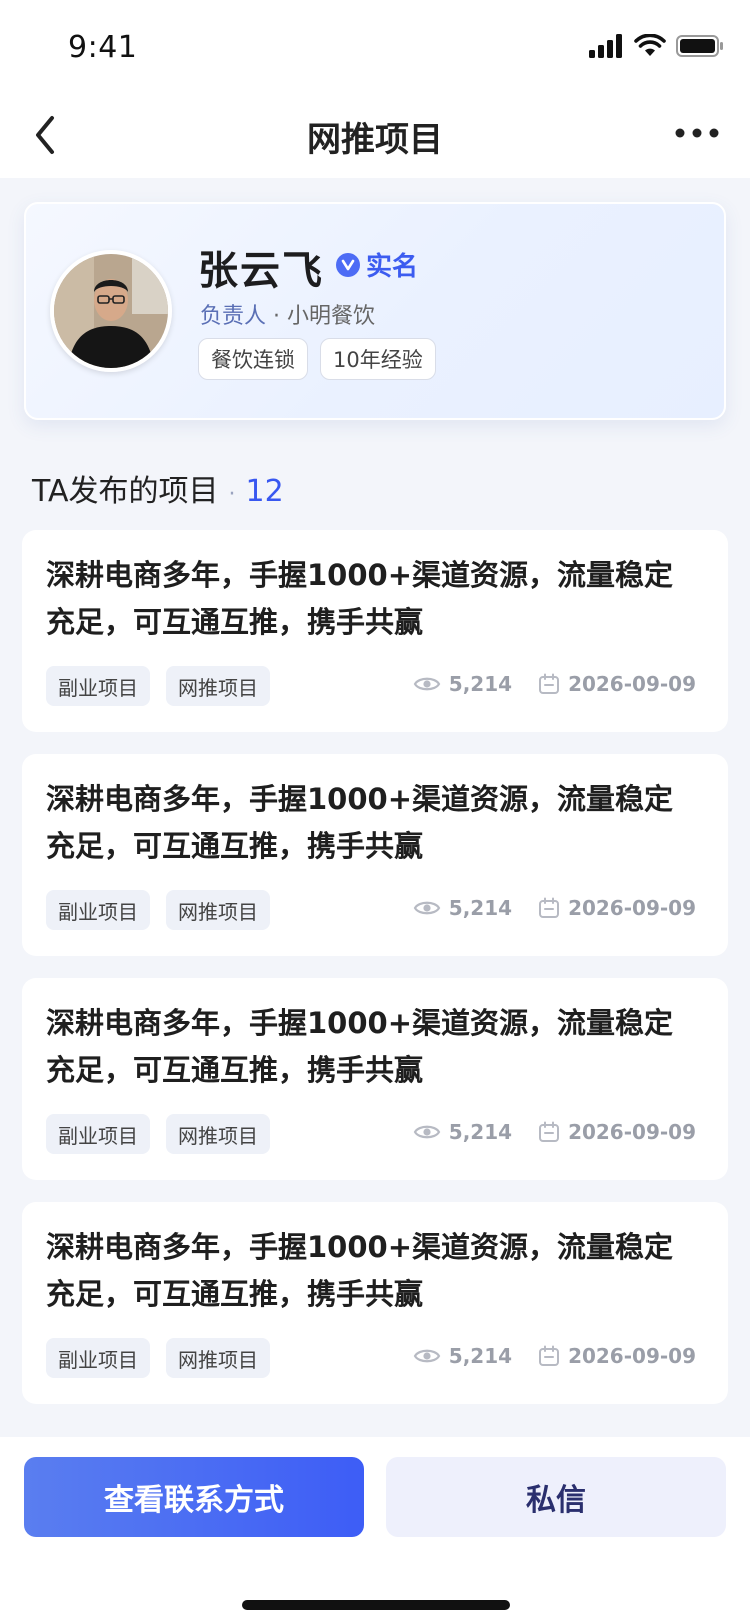 The image size is (750, 1624). What do you see at coordinates (261, 271) in the screenshot?
I see `profile-name: 张云飞` at bounding box center [261, 271].